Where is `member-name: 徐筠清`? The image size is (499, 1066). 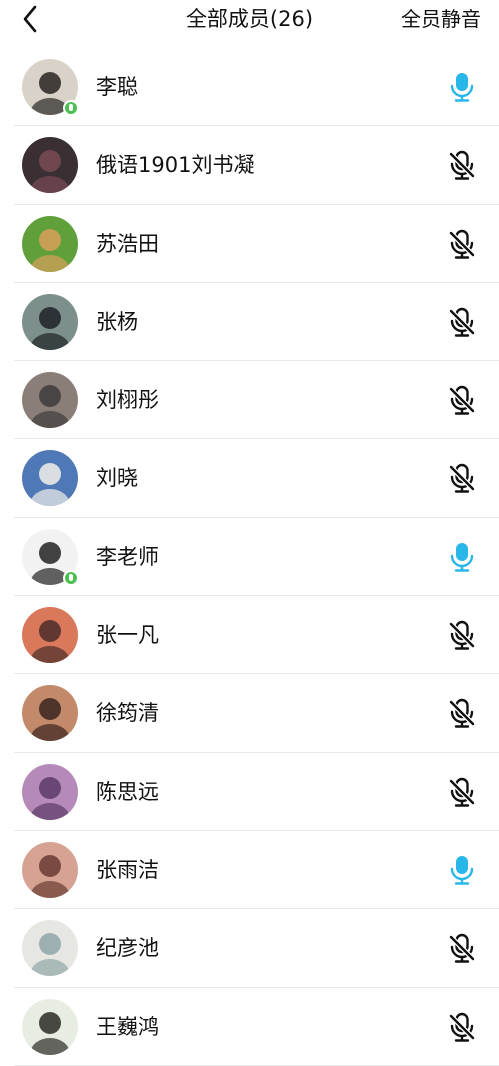
member-name: 徐筠清 is located at coordinates (127, 713).